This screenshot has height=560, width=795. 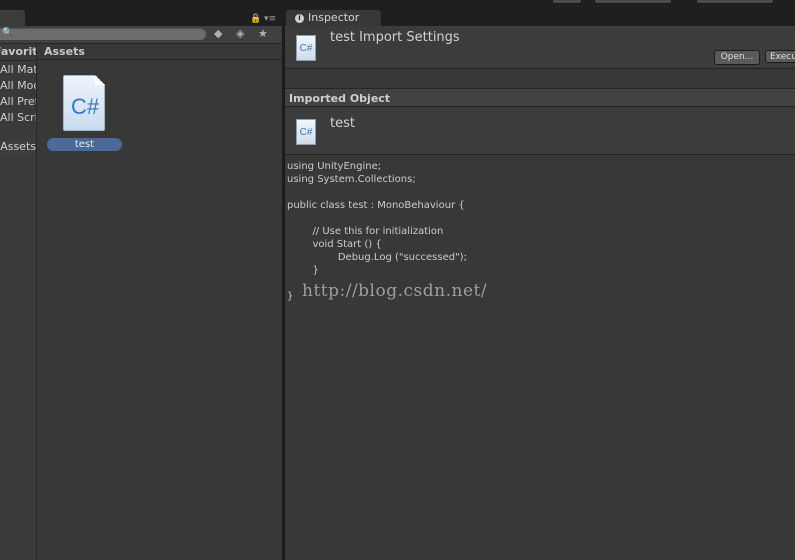 What do you see at coordinates (103, 34) in the screenshot?
I see `search-input` at bounding box center [103, 34].